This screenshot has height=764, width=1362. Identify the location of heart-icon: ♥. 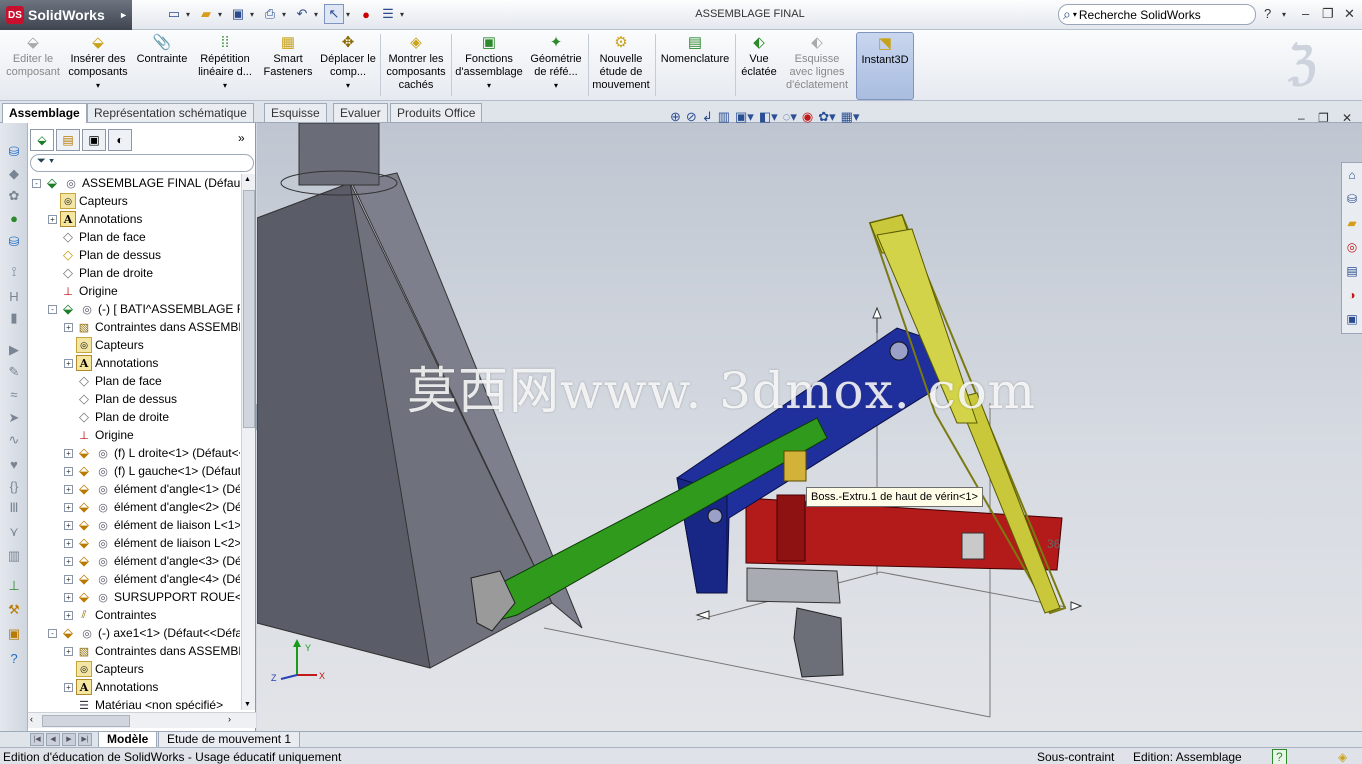
(14, 464).